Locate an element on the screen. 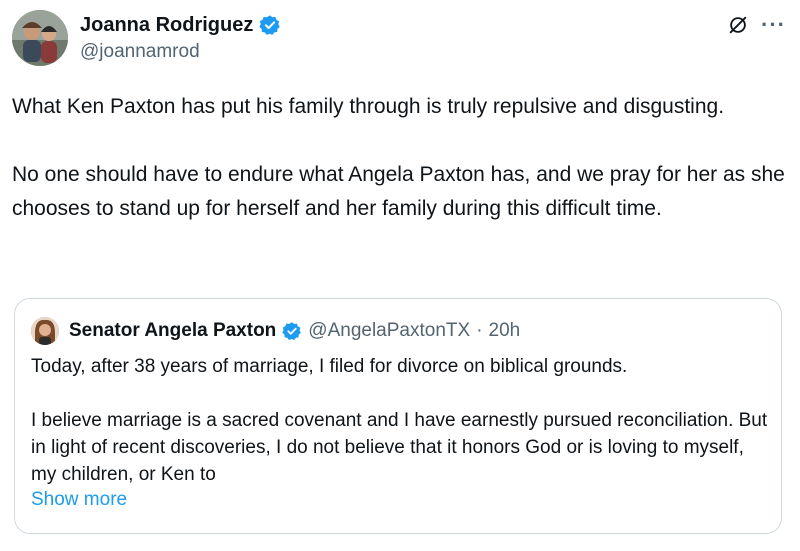 The width and height of the screenshot is (800, 551). quoted-tweet-time: 20h is located at coordinates (505, 331).